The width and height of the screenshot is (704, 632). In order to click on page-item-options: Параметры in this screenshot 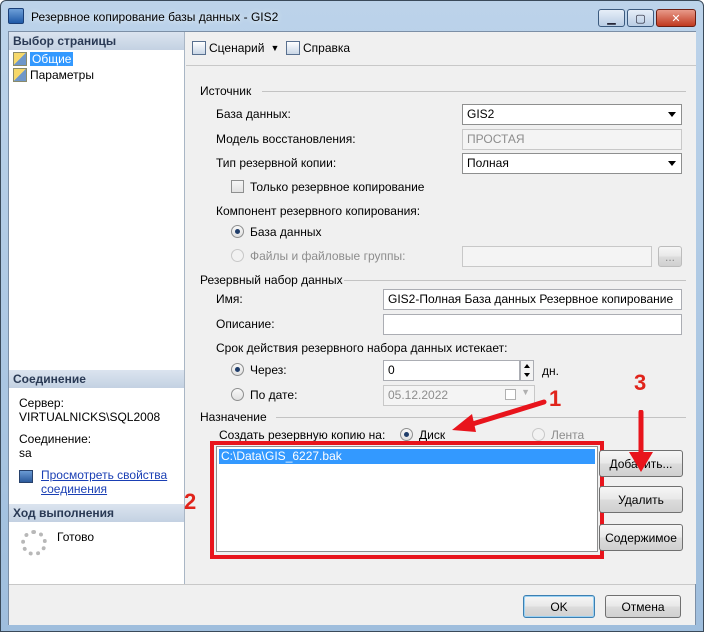, I will do `click(53, 75)`.